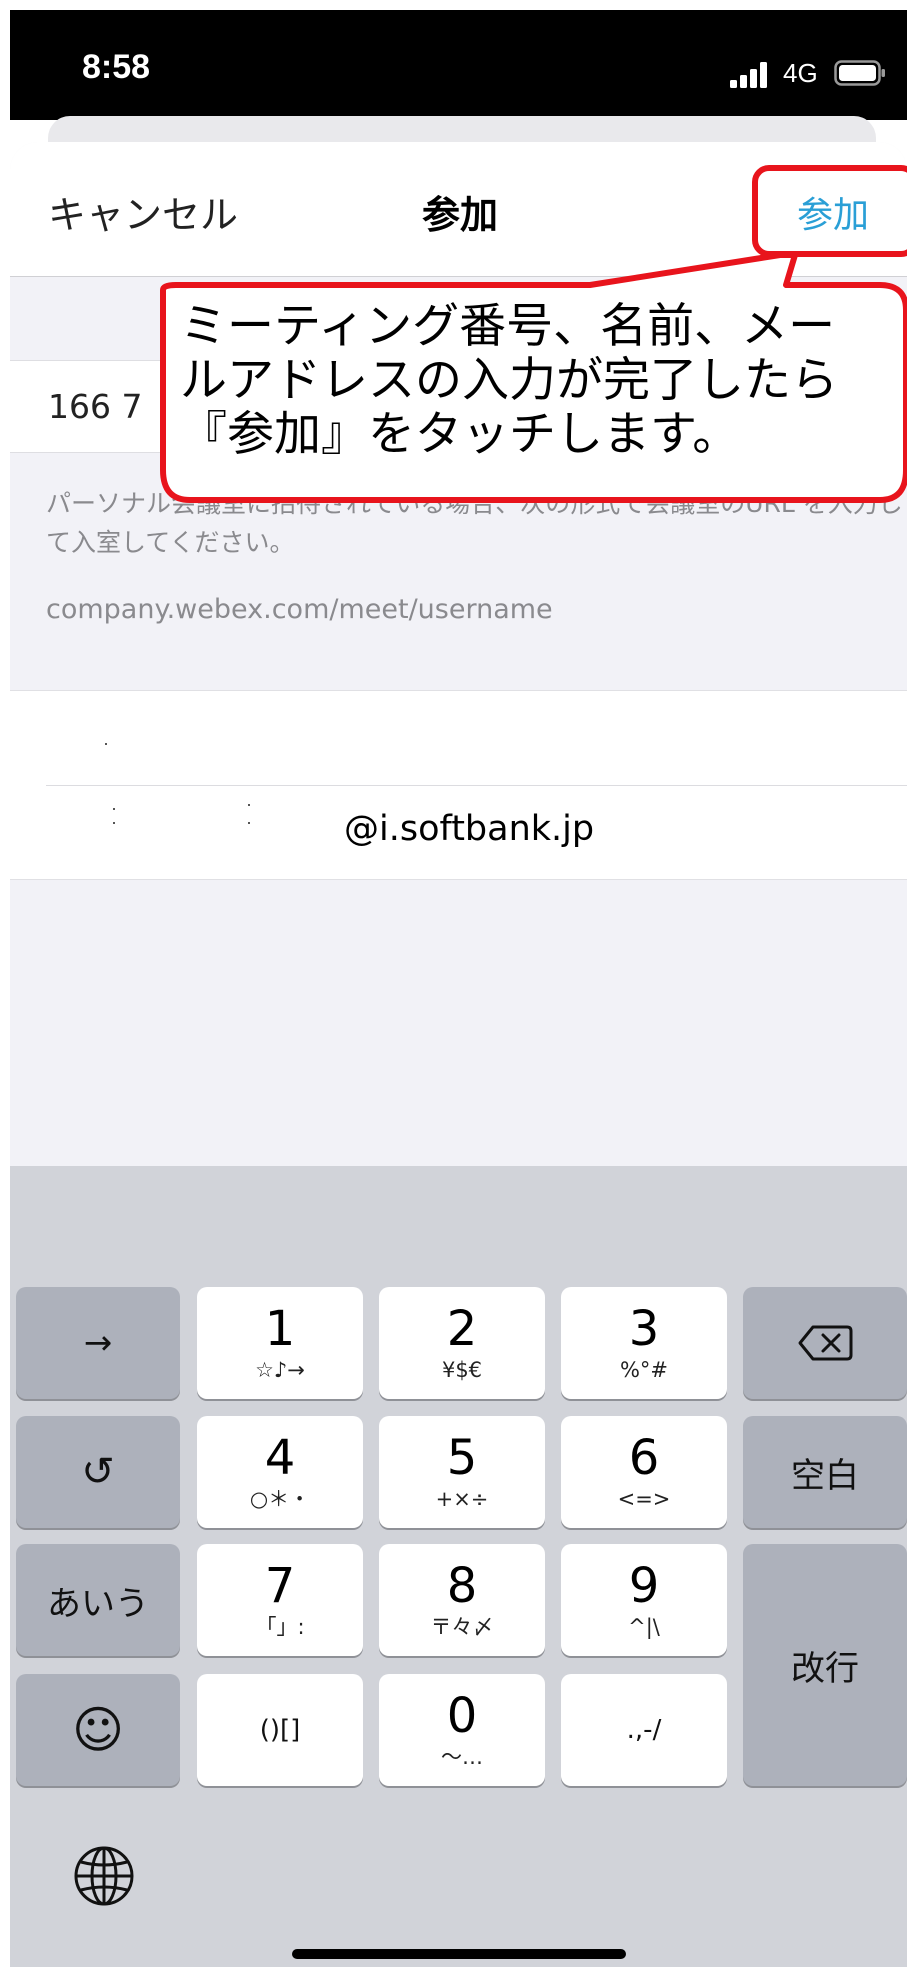  I want to click on key-3: 3 %°#, so click(644, 1343).